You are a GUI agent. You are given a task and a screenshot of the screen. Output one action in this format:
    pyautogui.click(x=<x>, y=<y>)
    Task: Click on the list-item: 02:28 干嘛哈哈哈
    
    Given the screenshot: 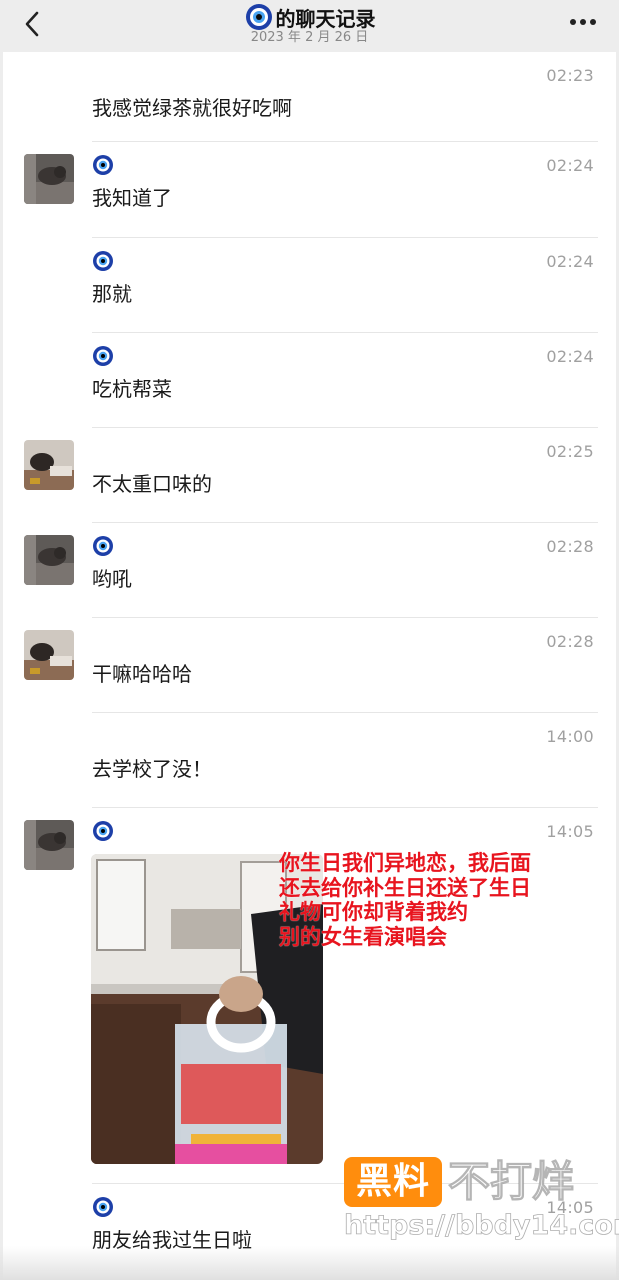 What is the action you would take?
    pyautogui.click(x=309, y=665)
    